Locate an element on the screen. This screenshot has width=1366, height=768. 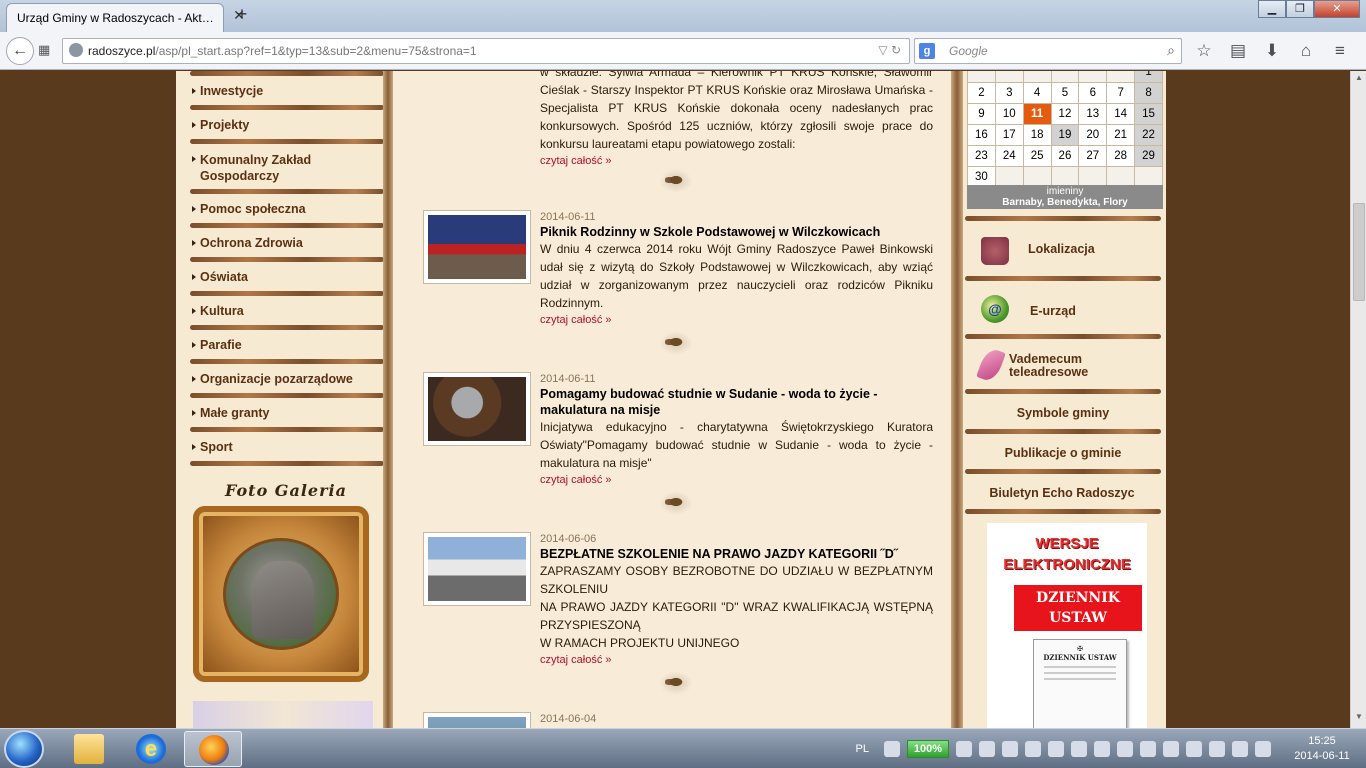
site-identity-icon is located at coordinates (76, 50).